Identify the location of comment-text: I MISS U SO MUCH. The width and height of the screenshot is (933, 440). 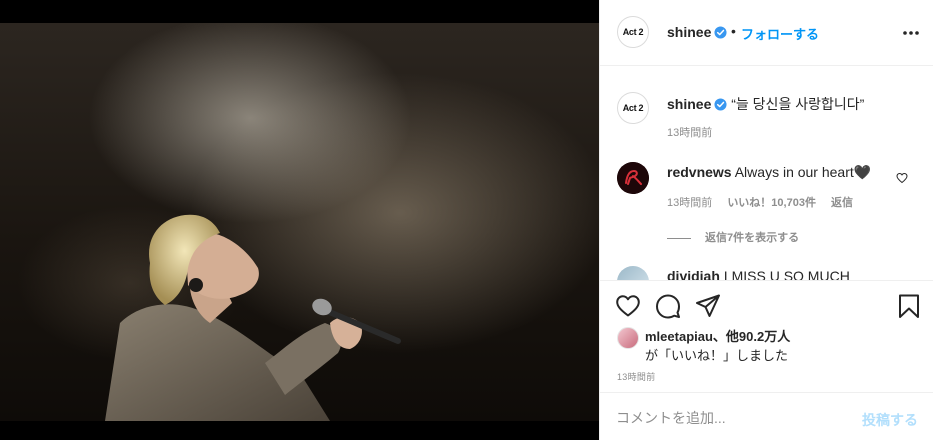
(786, 274).